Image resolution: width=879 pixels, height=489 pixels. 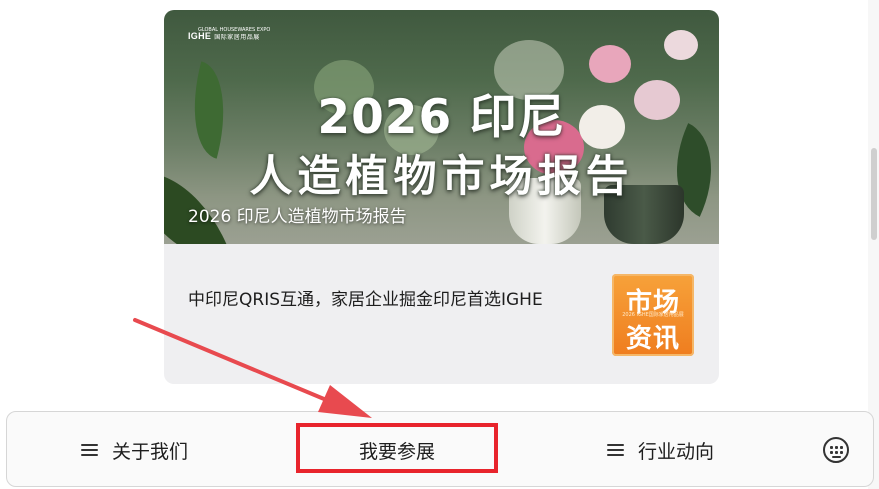 What do you see at coordinates (441, 117) in the screenshot?
I see `banner-title-year: 2026 印尼` at bounding box center [441, 117].